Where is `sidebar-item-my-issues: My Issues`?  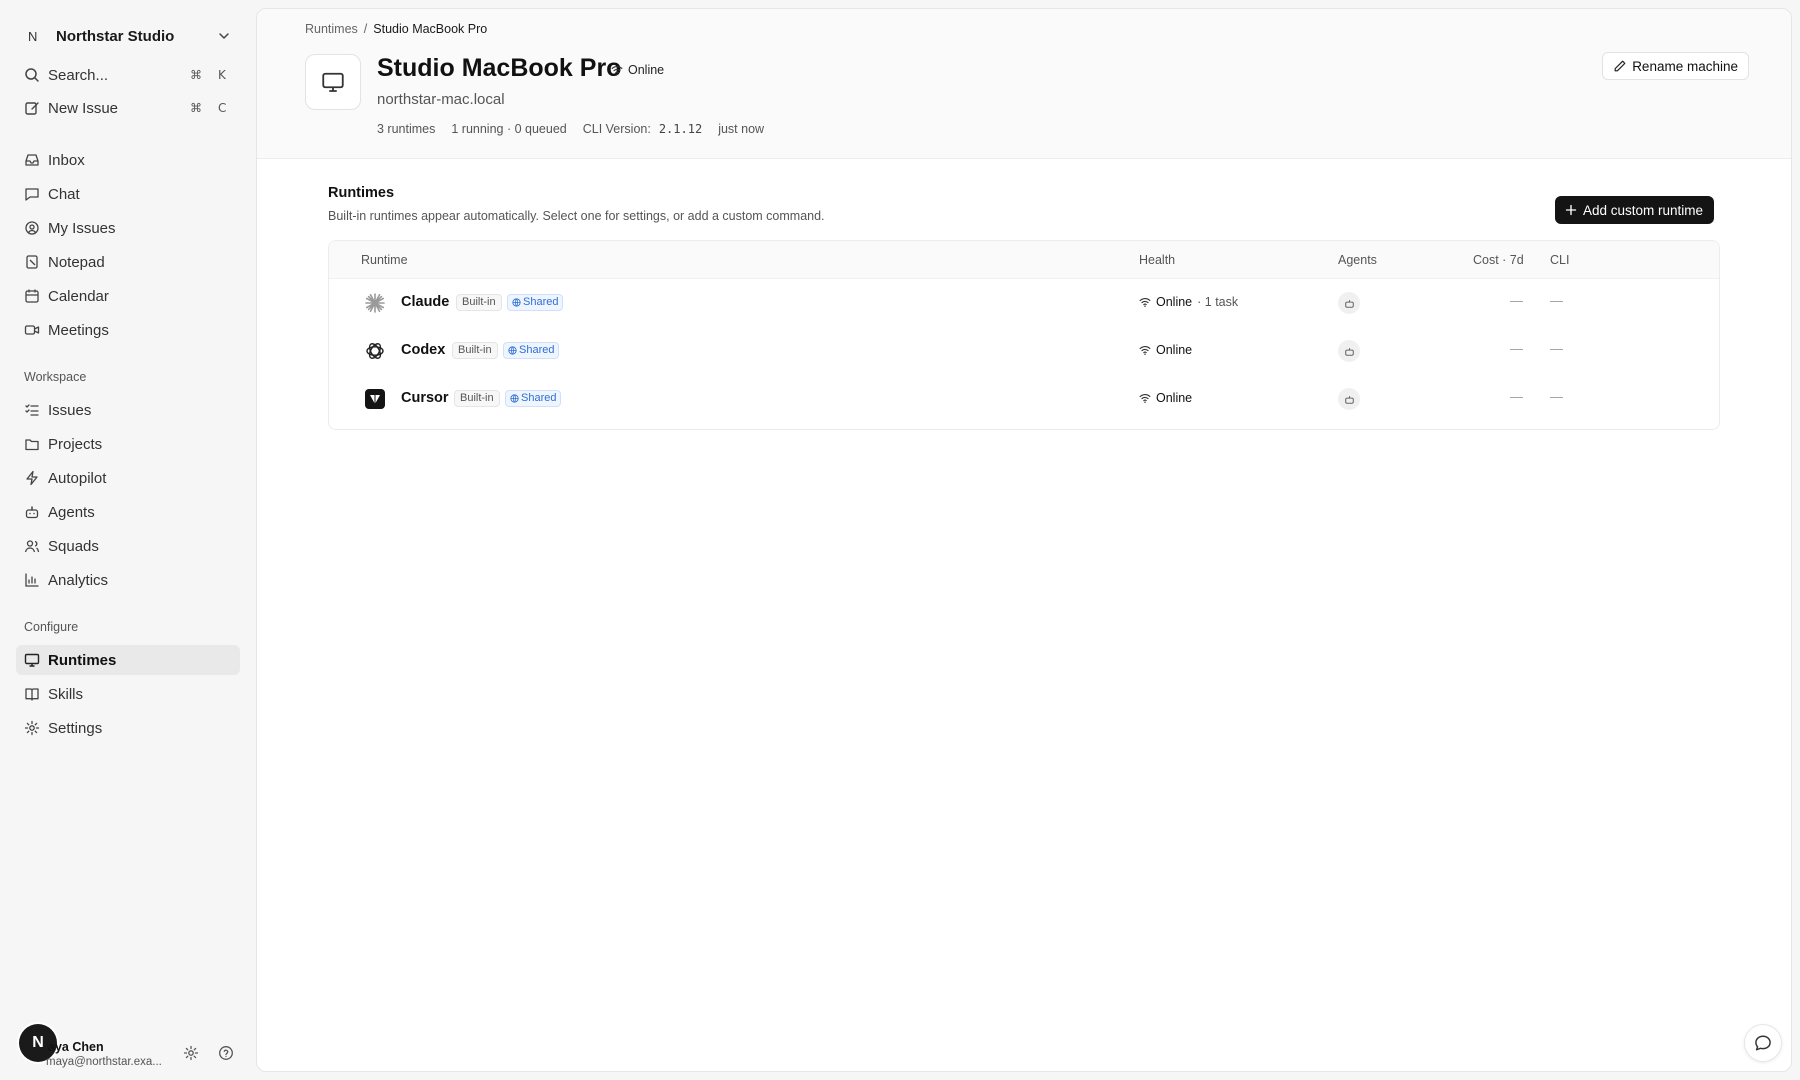
sidebar-item-my-issues: My Issues is located at coordinates (128, 228).